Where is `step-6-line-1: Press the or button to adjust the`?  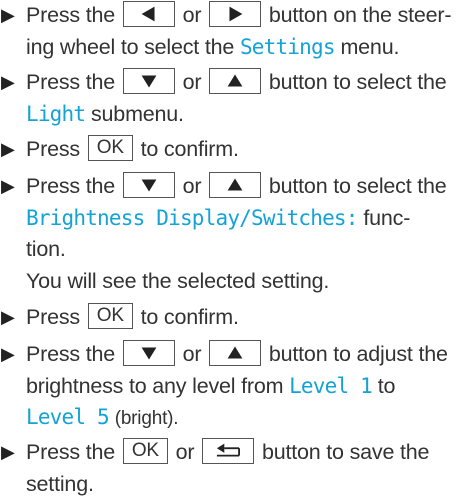 step-6-line-1: Press the or button to adjust the is located at coordinates (245, 355).